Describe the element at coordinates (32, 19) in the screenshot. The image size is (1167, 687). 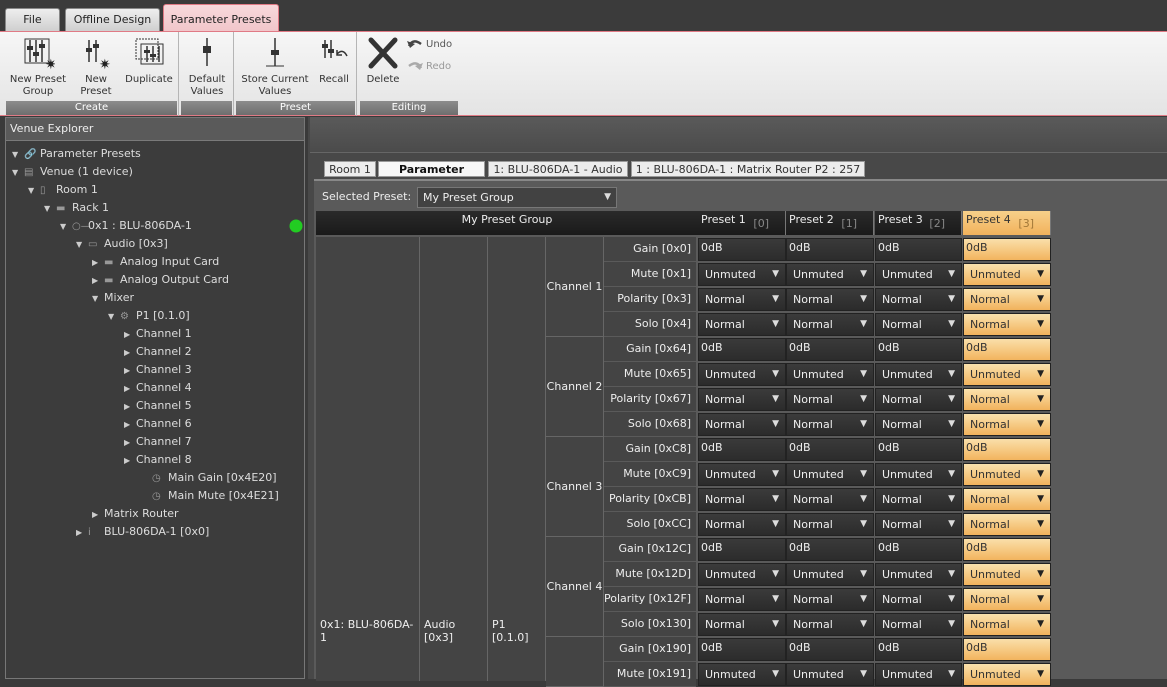
I see `tab-file: File` at that location.